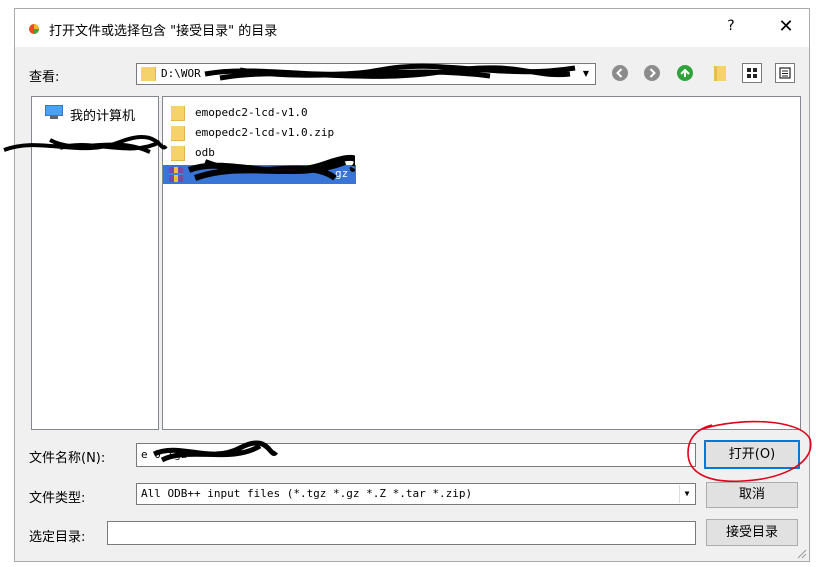 This screenshot has width=816, height=567. Describe the element at coordinates (801, 553) in the screenshot. I see `resize-grip-icon` at that location.